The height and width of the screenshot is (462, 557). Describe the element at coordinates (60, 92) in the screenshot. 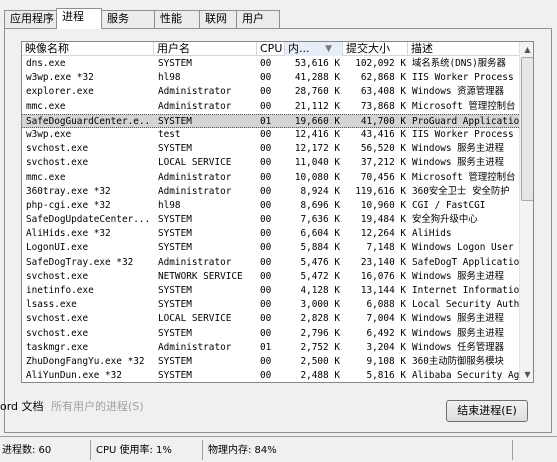

I see `cell-name: explorer.exe` at that location.